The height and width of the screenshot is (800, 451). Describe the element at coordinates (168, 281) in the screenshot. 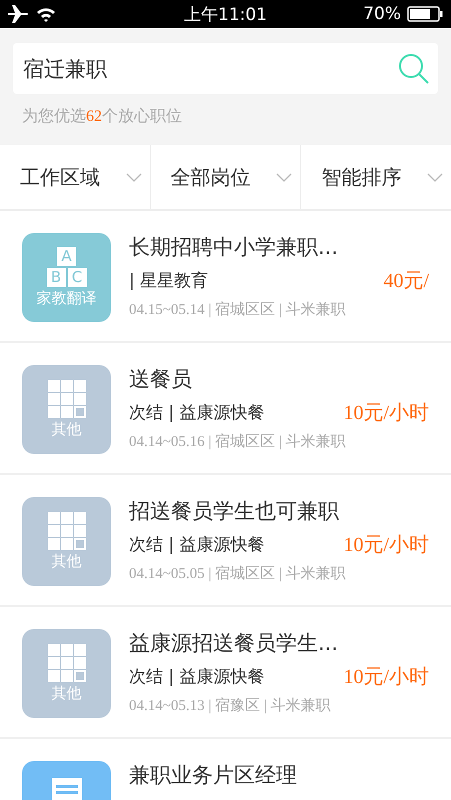

I see `employer-text: | 星星教育` at that location.